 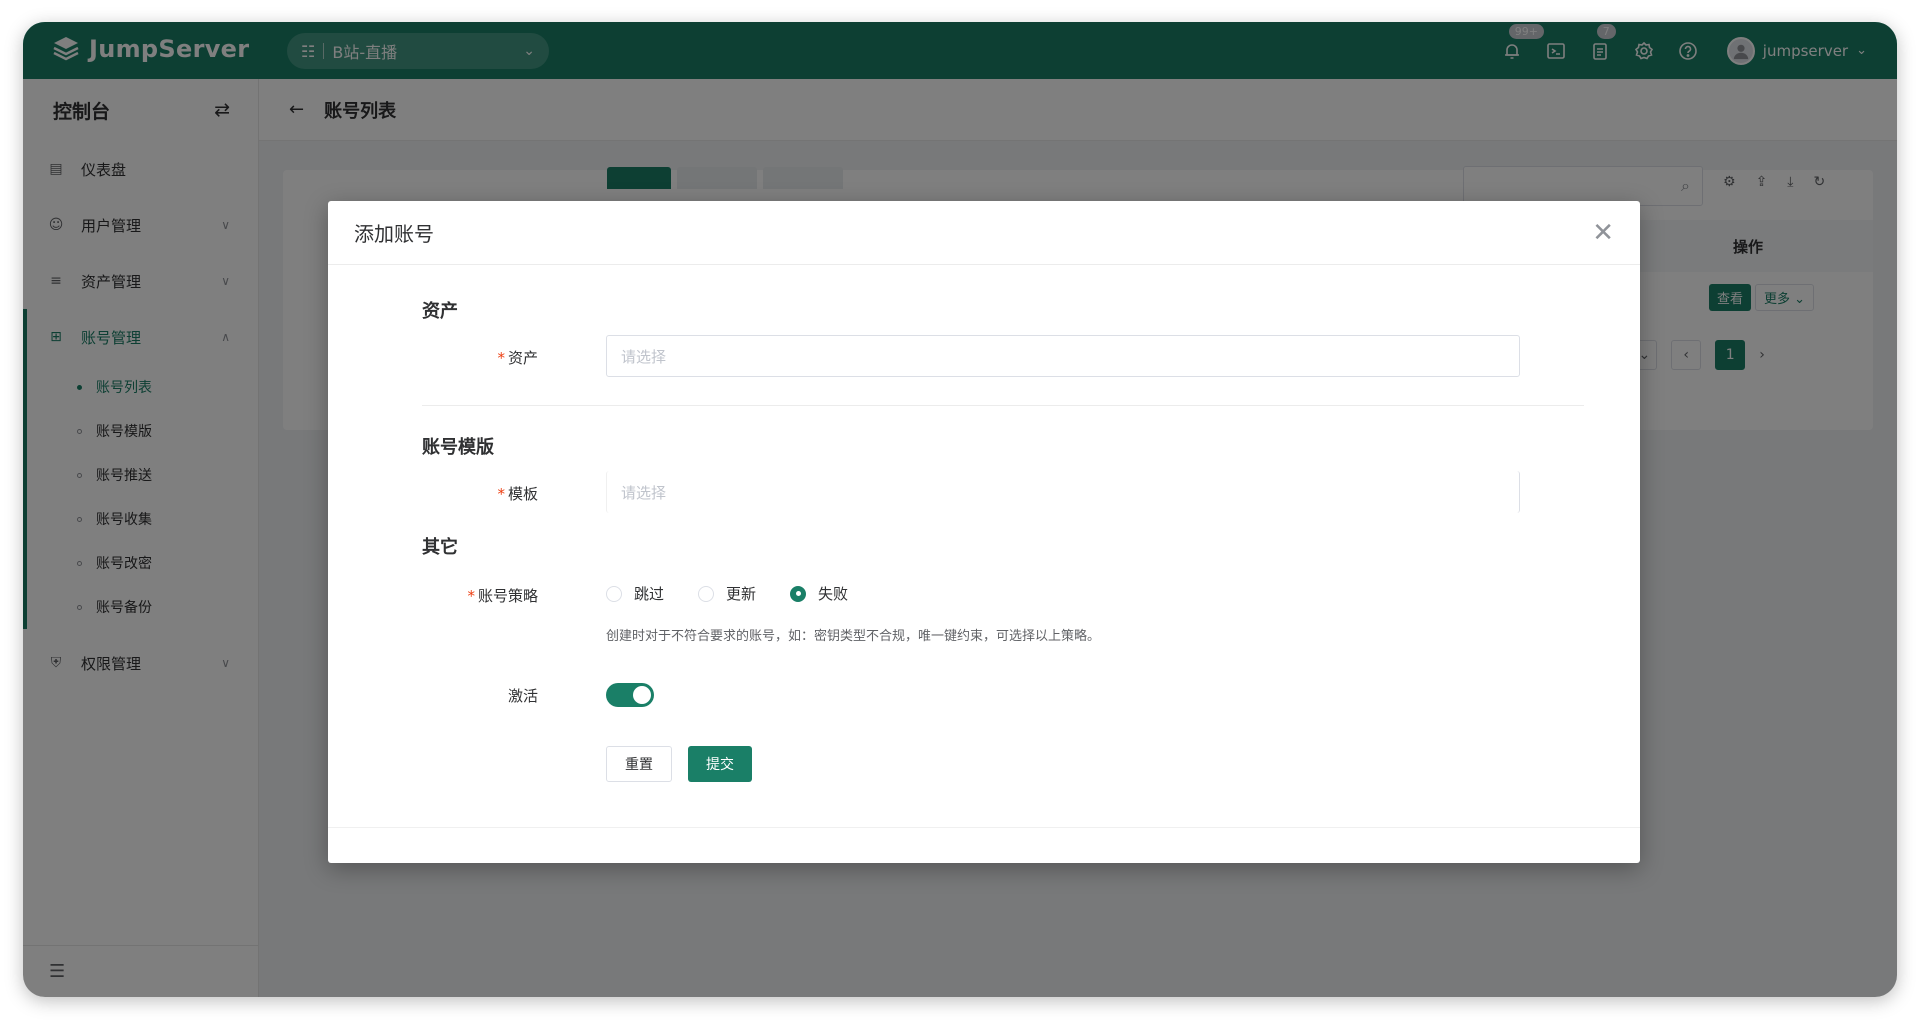 What do you see at coordinates (1063, 492) in the screenshot?
I see `template-select: 请选择` at bounding box center [1063, 492].